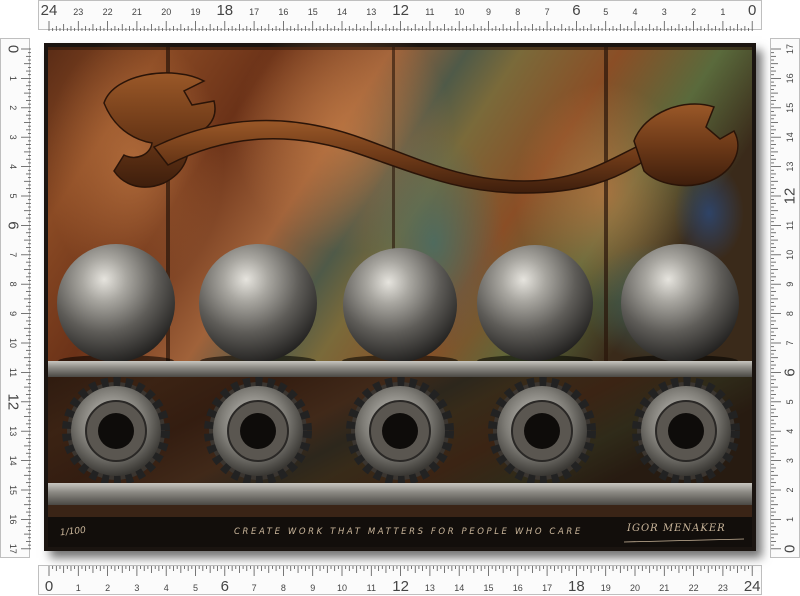 This screenshot has width=800, height=596. What do you see at coordinates (676, 528) in the screenshot?
I see `artist-signature: IGOR MENAKER` at bounding box center [676, 528].